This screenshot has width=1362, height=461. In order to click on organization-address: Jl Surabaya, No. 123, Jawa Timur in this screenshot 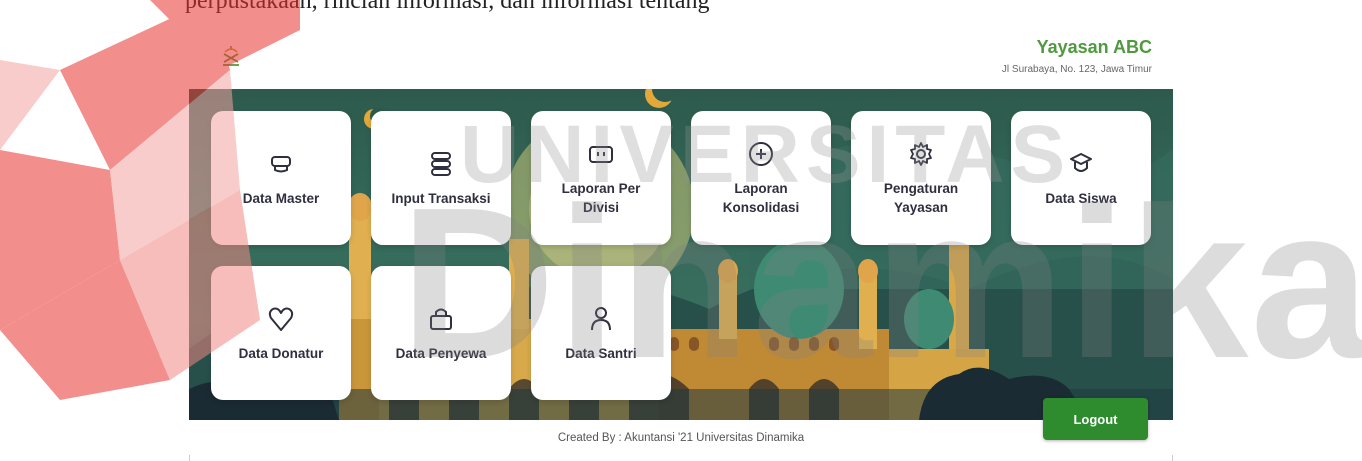, I will do `click(1076, 69)`.